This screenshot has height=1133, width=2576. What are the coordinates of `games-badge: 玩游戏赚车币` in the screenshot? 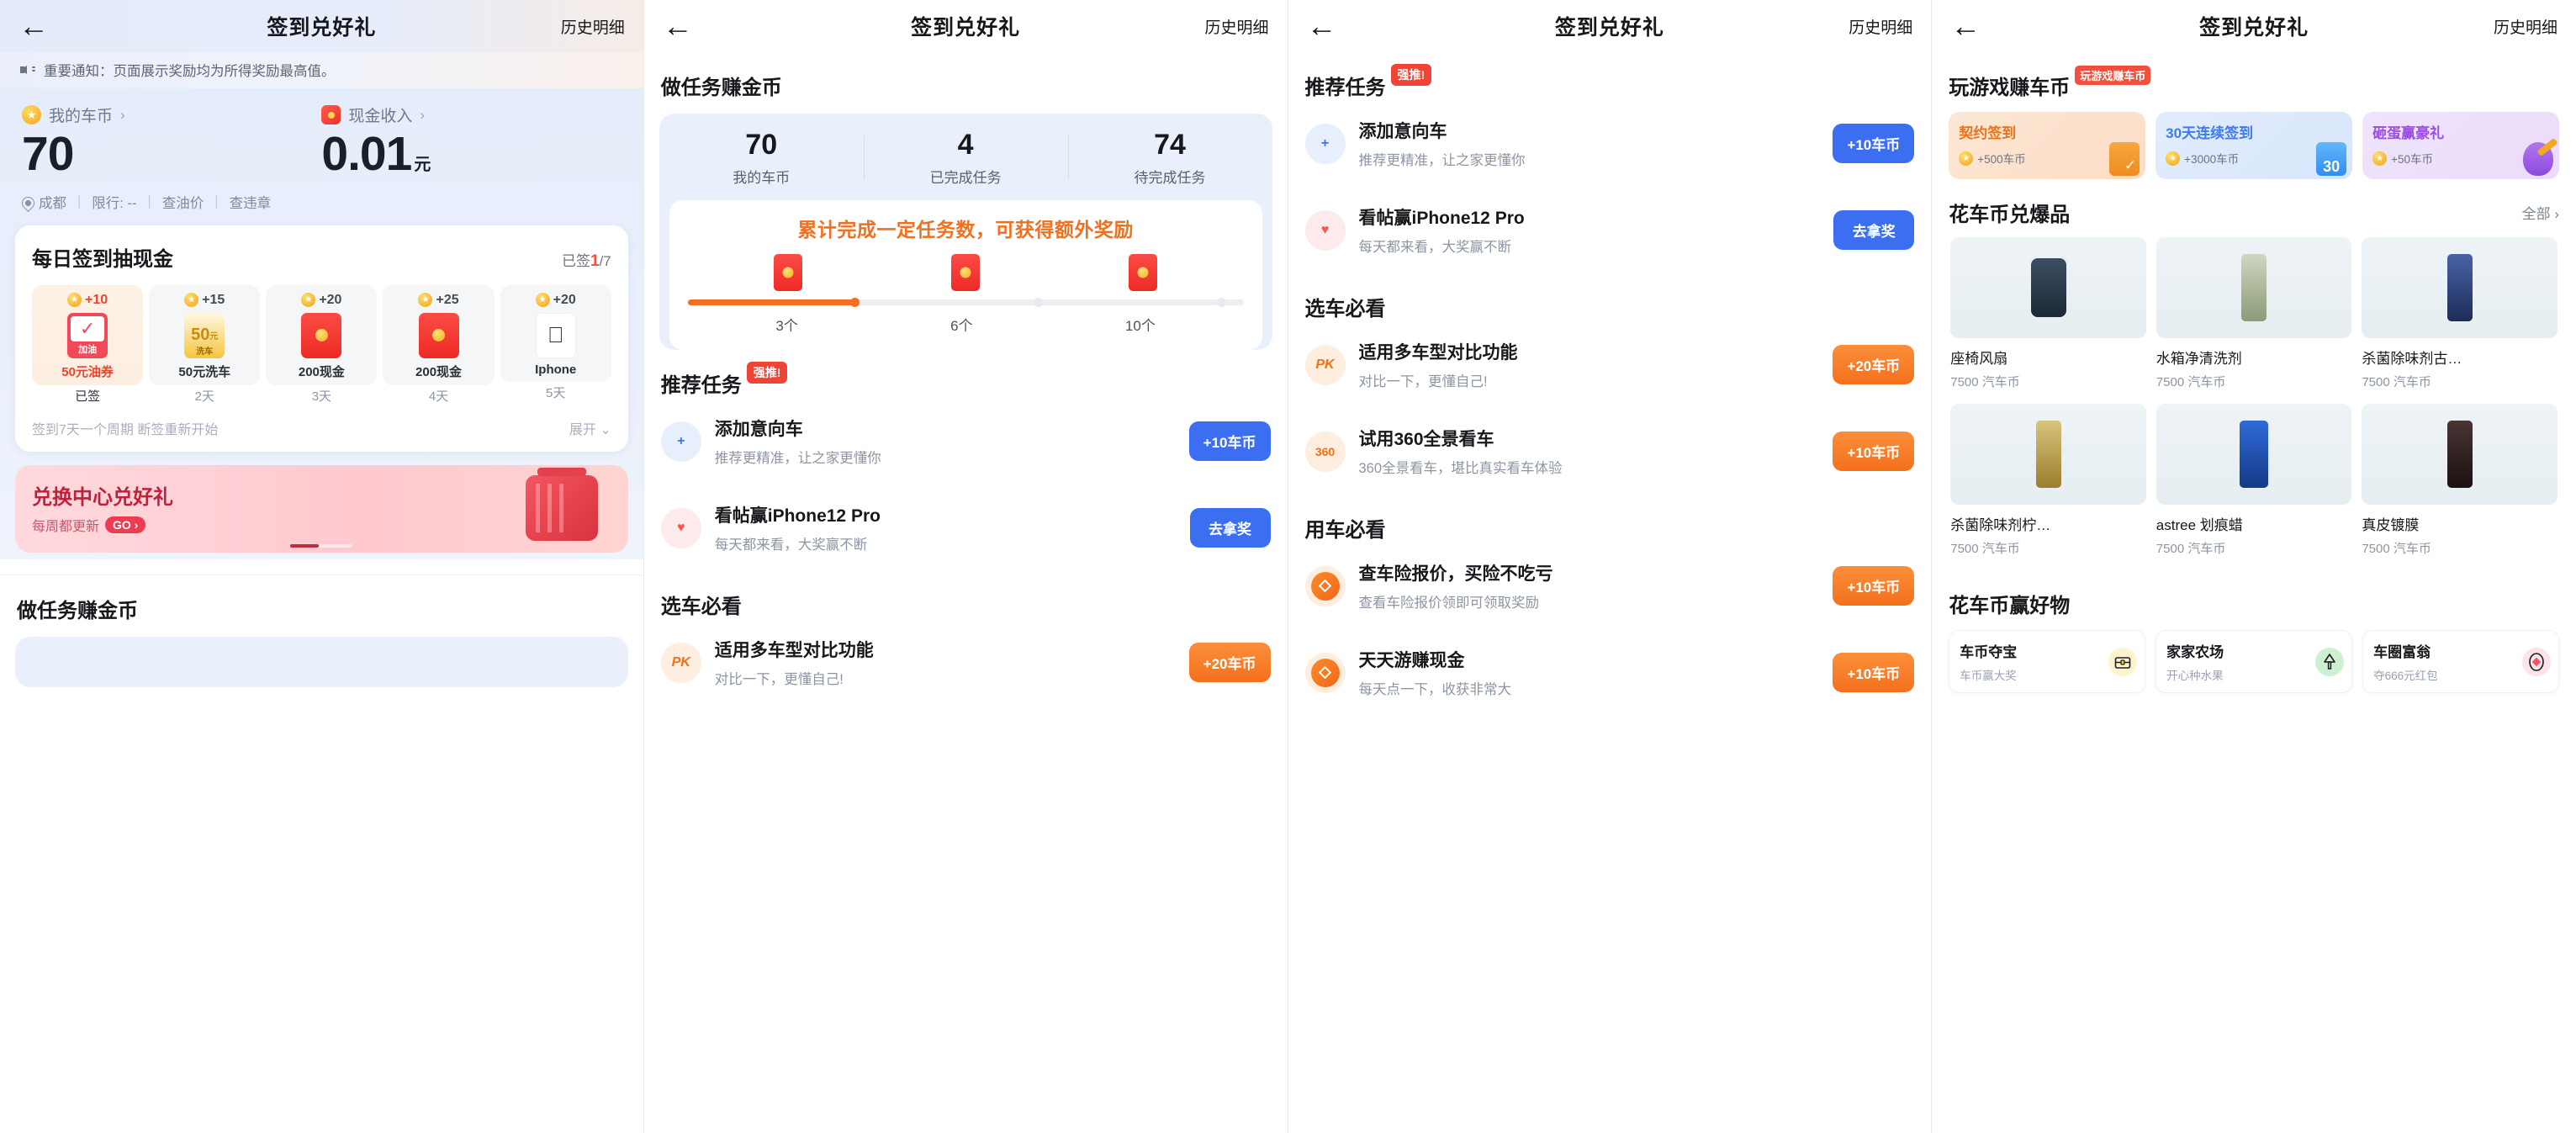 It's located at (2113, 75).